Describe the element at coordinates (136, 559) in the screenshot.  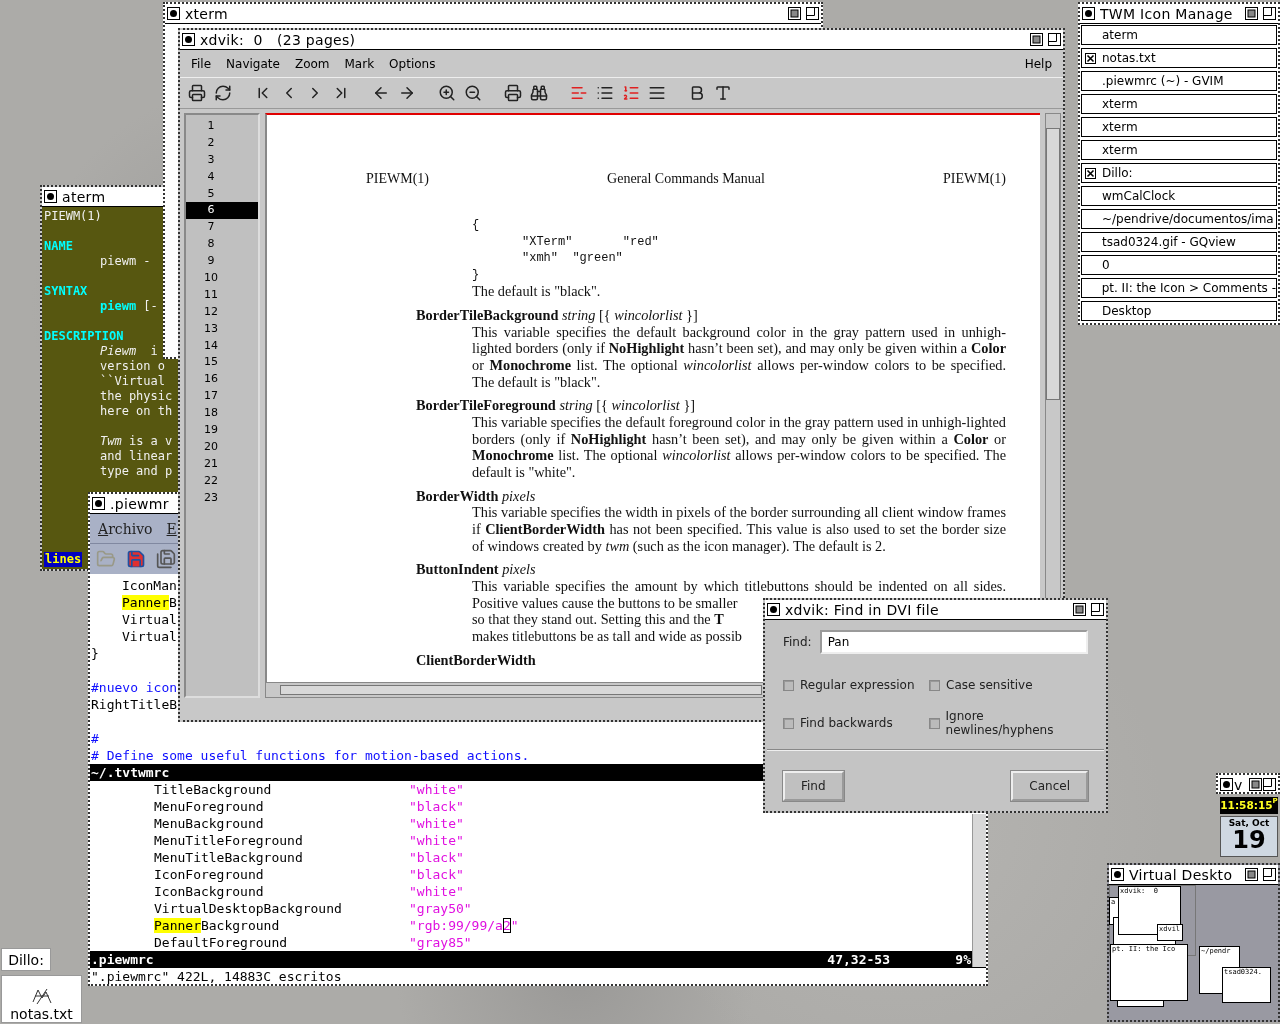
I see `floppy-icon` at that location.